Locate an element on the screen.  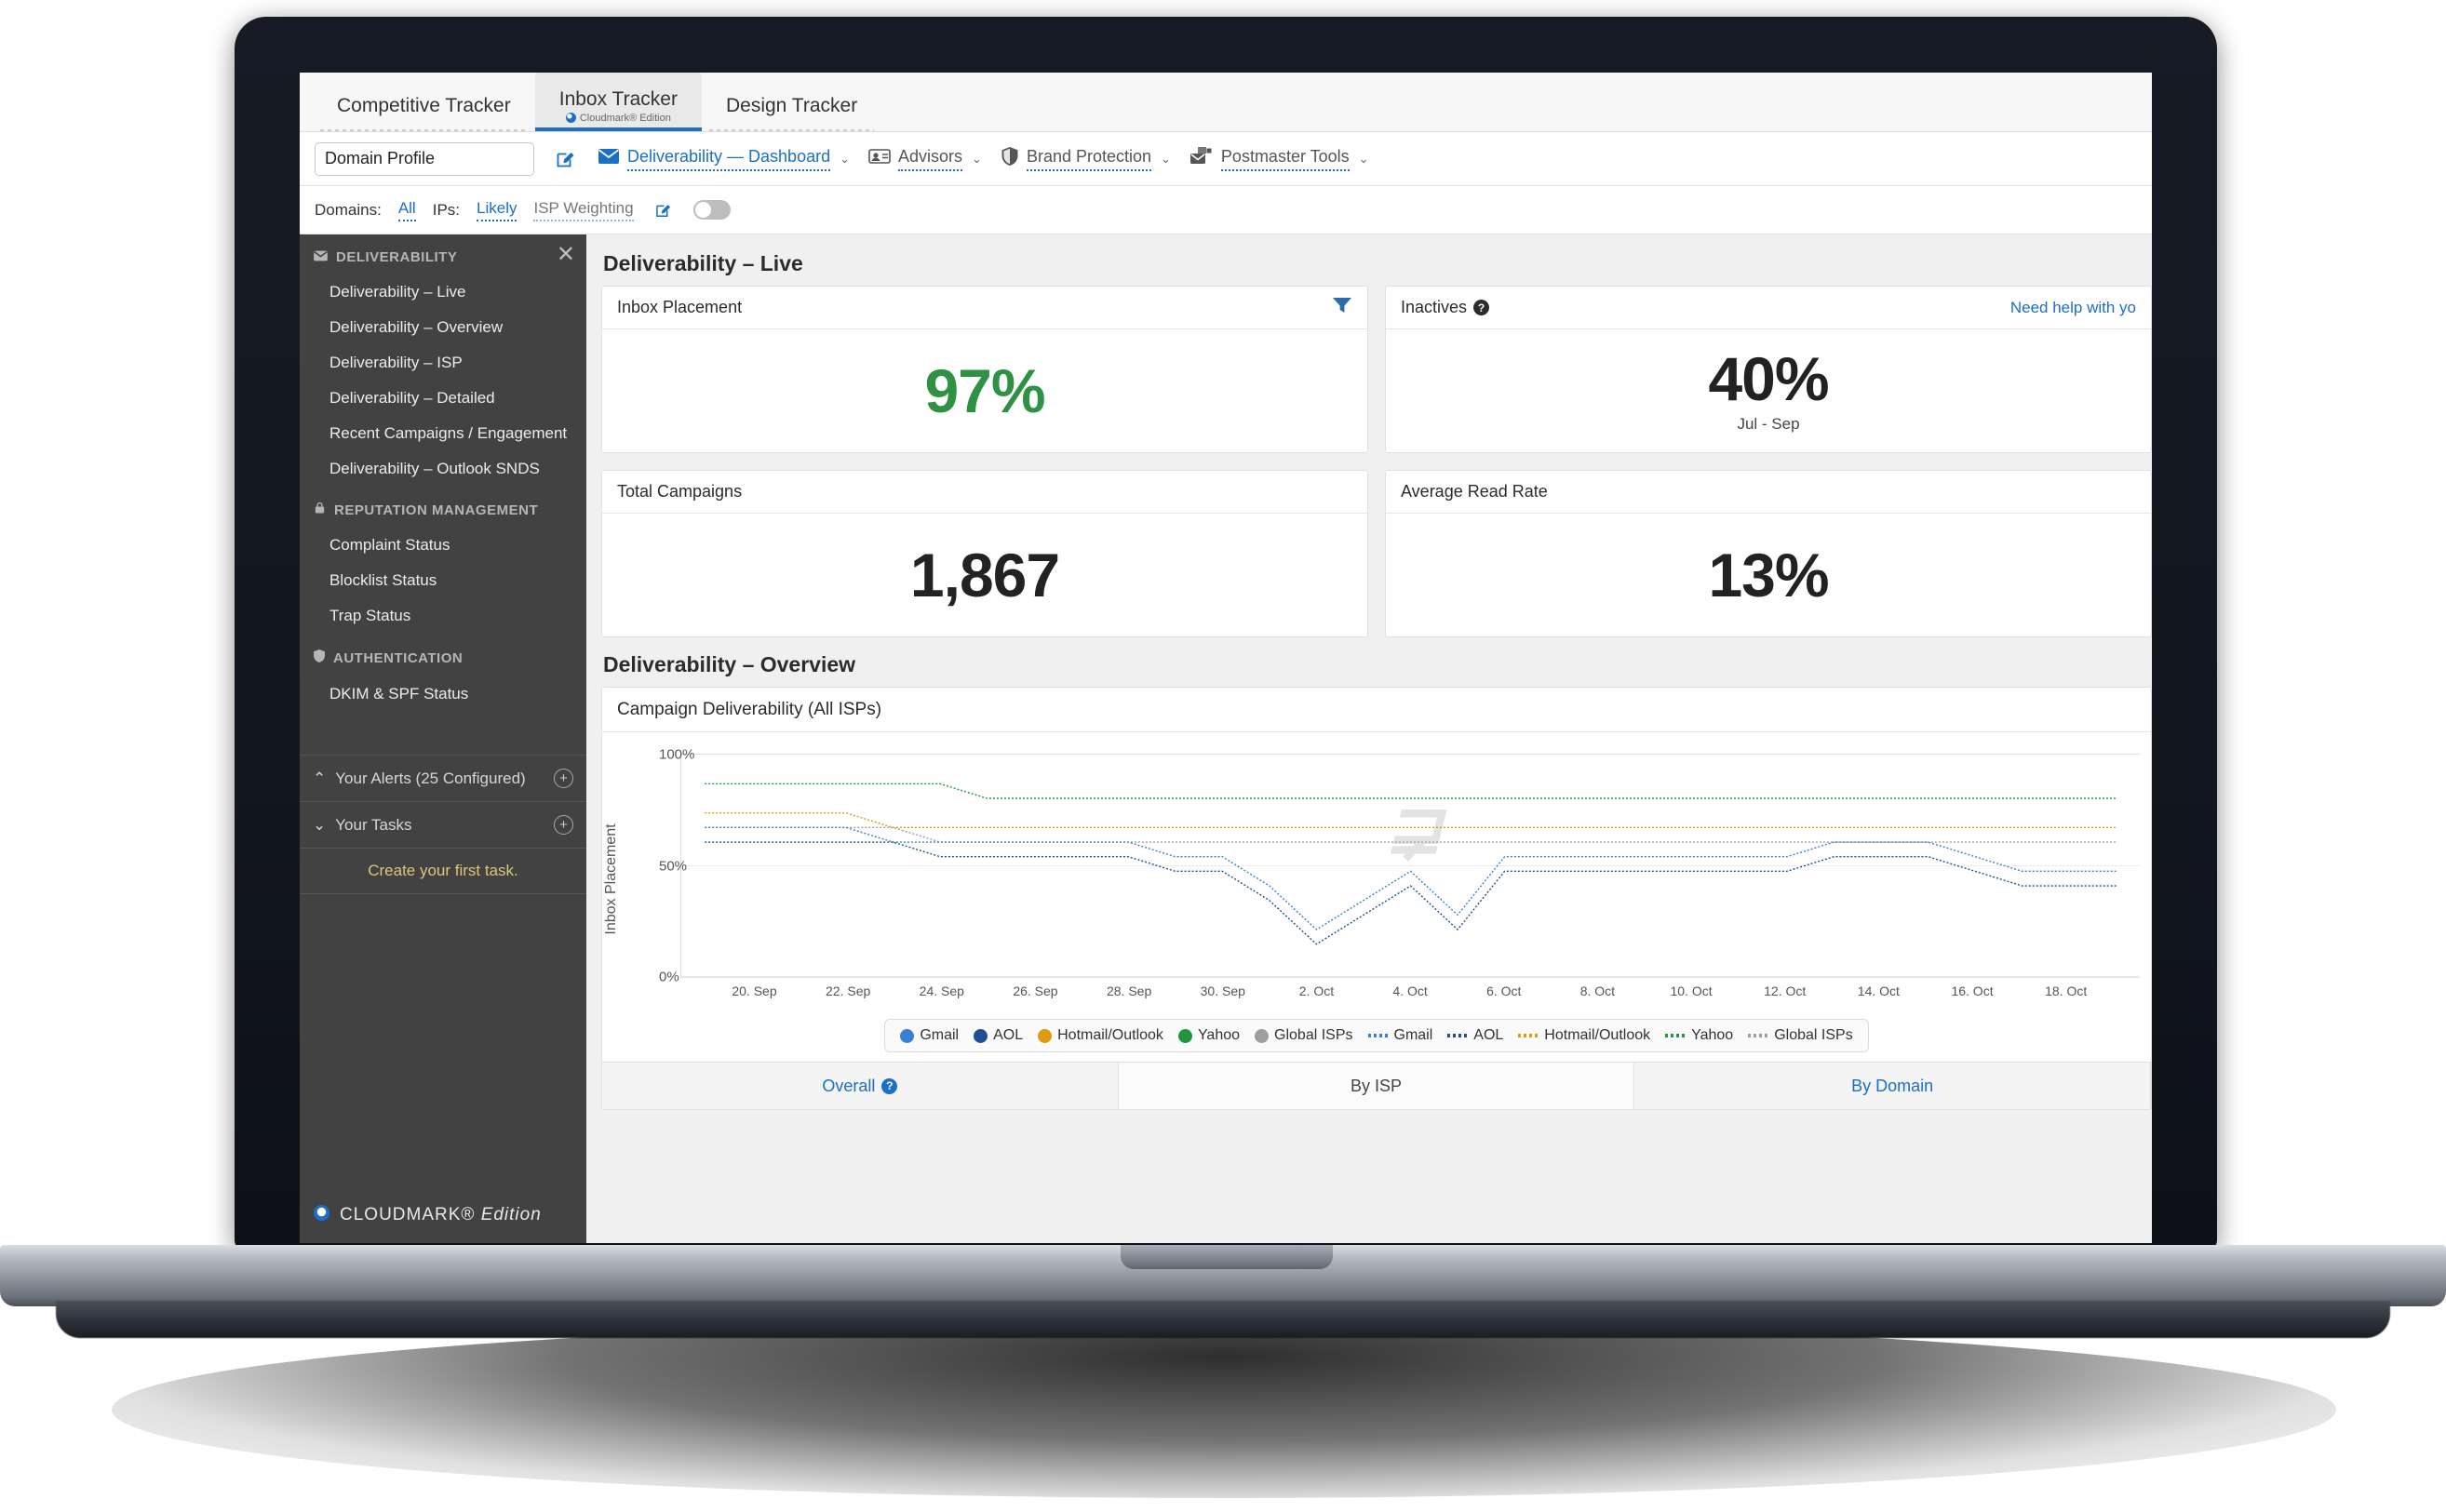
create-first-task-link: Create your first task. is located at coordinates (443, 871).